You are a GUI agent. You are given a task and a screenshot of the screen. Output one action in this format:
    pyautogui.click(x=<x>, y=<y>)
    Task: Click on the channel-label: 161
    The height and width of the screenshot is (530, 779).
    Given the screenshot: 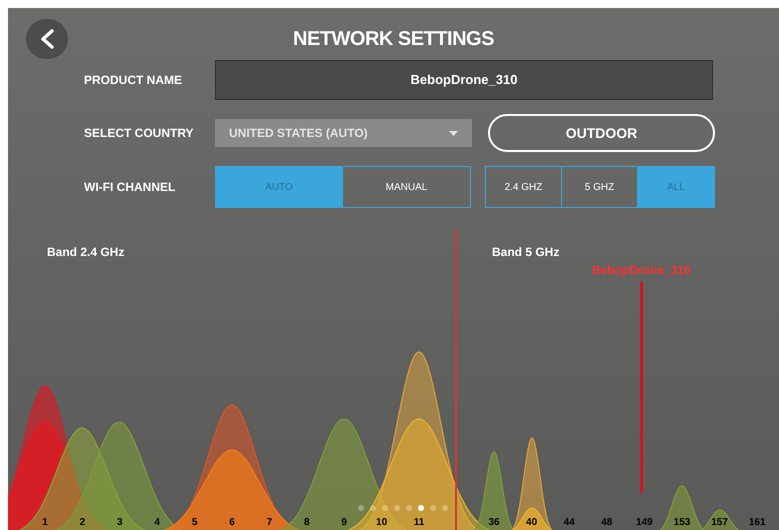 What is the action you would take?
    pyautogui.click(x=757, y=523)
    